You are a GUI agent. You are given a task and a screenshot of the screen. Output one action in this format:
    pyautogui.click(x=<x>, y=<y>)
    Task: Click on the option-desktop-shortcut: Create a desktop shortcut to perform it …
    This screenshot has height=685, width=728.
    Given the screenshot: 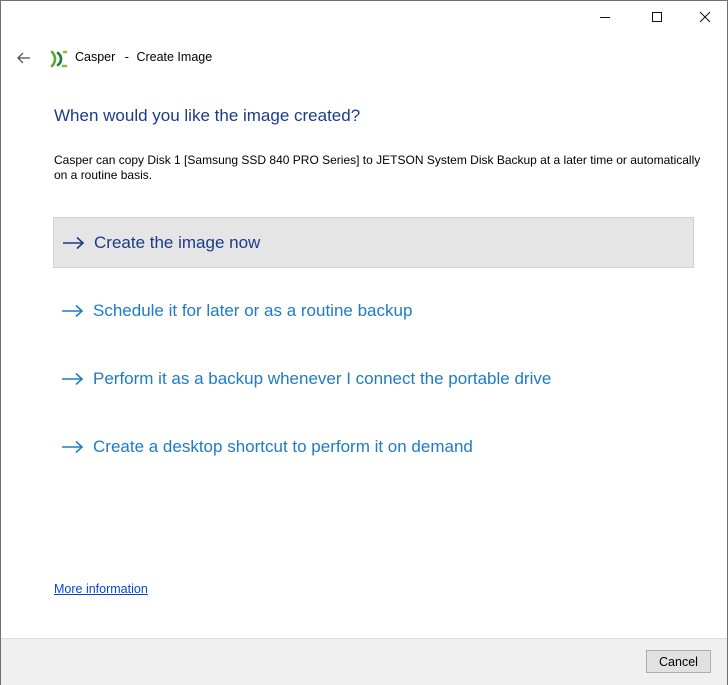 What is the action you would take?
    pyautogui.click(x=373, y=446)
    